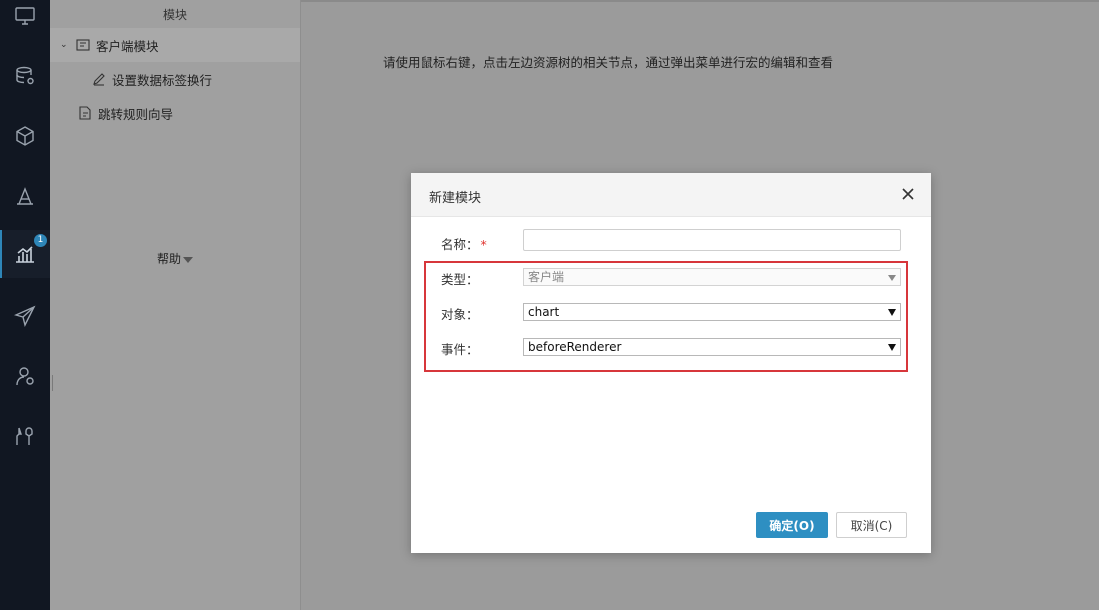 The height and width of the screenshot is (610, 1099). Describe the element at coordinates (460, 279) in the screenshot. I see `type-label: 类型：` at that location.